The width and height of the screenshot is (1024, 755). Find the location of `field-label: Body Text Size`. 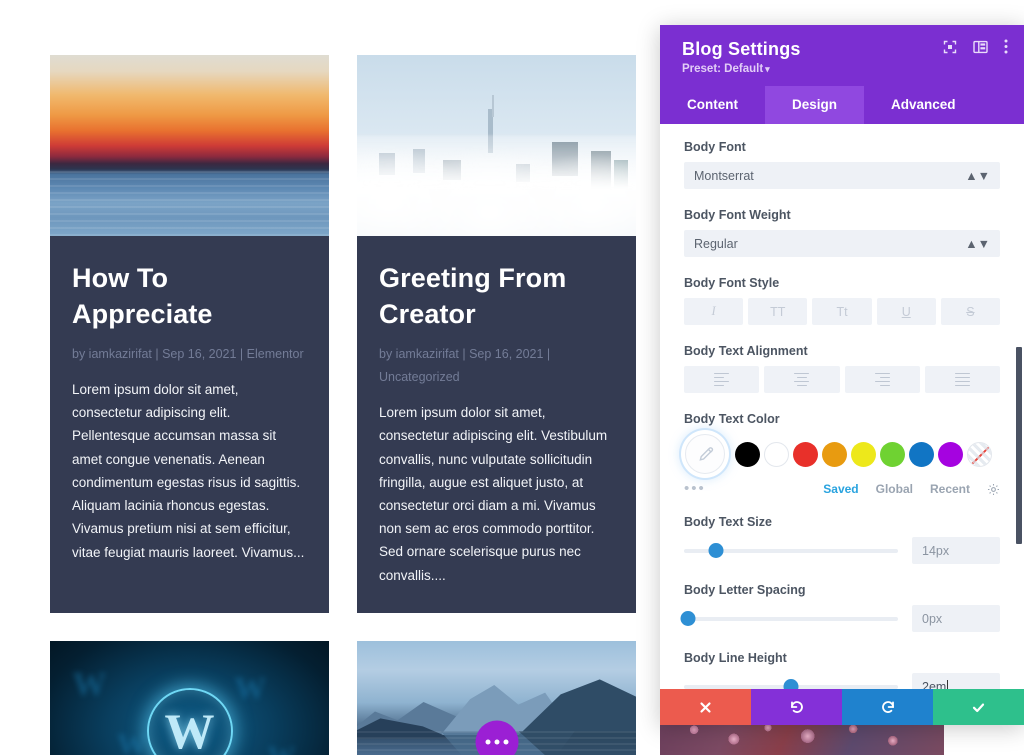

field-label: Body Text Size is located at coordinates (728, 522).